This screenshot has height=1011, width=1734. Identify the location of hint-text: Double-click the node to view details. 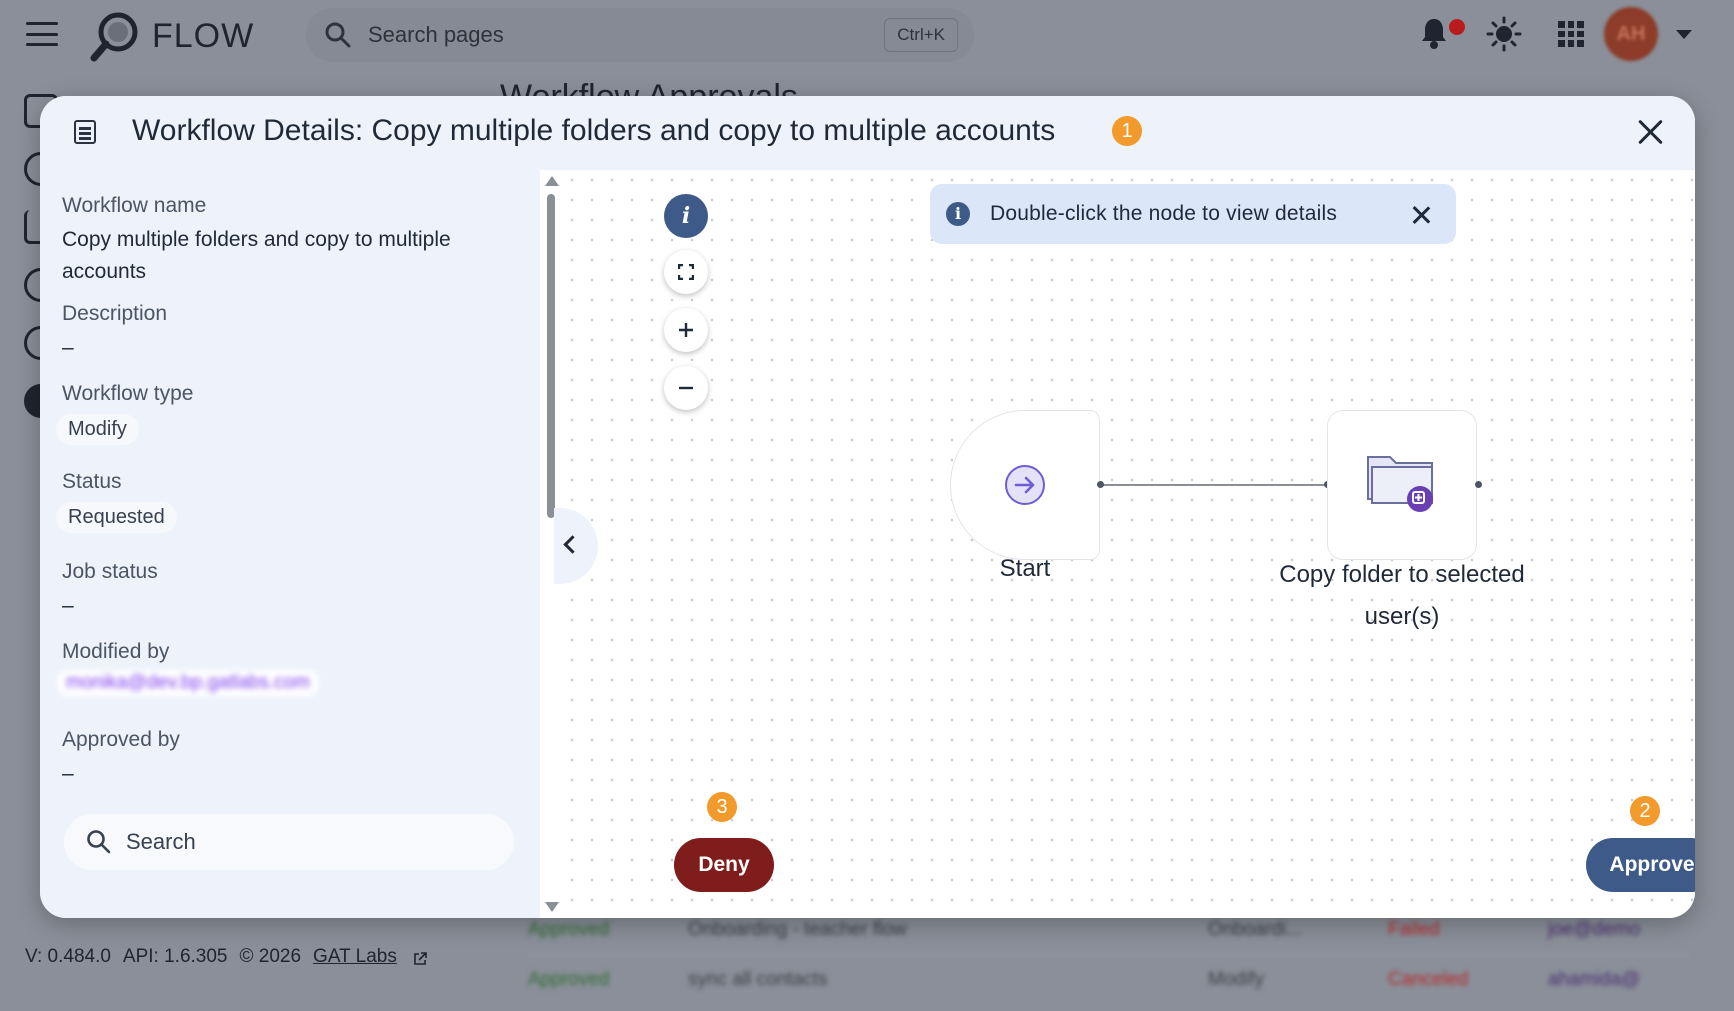
(1164, 213).